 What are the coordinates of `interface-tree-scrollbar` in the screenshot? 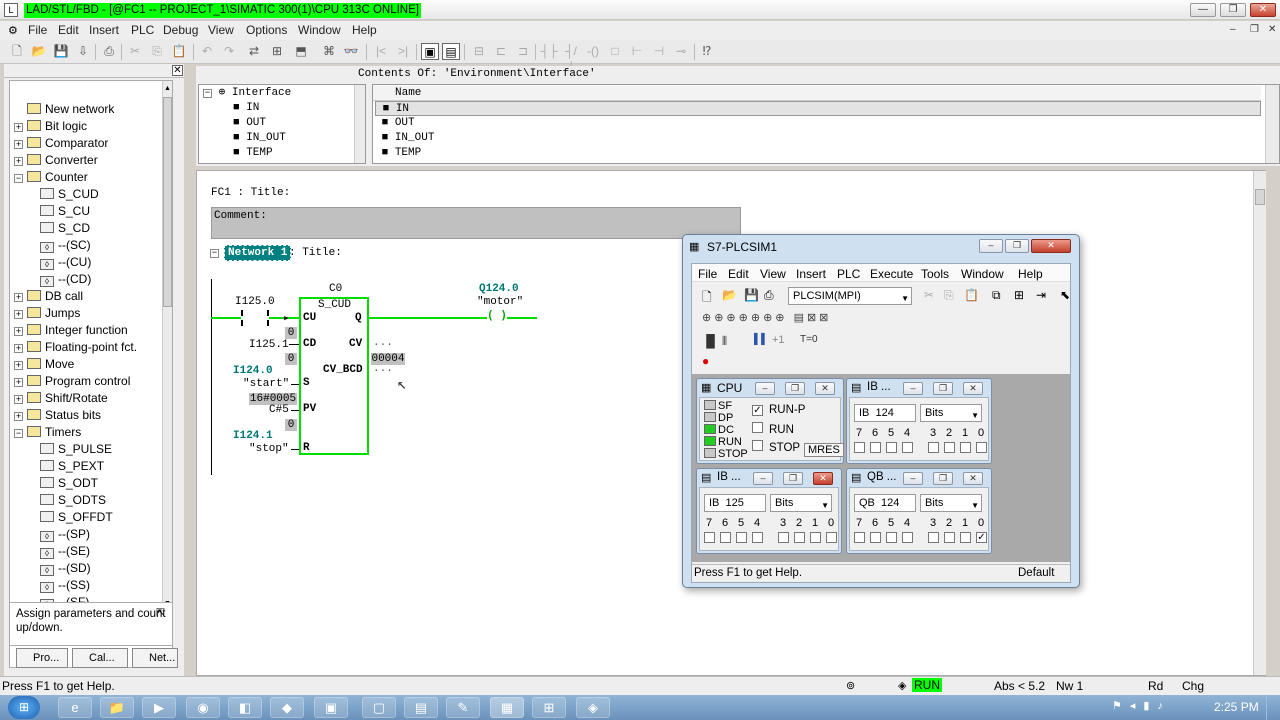 It's located at (359, 124).